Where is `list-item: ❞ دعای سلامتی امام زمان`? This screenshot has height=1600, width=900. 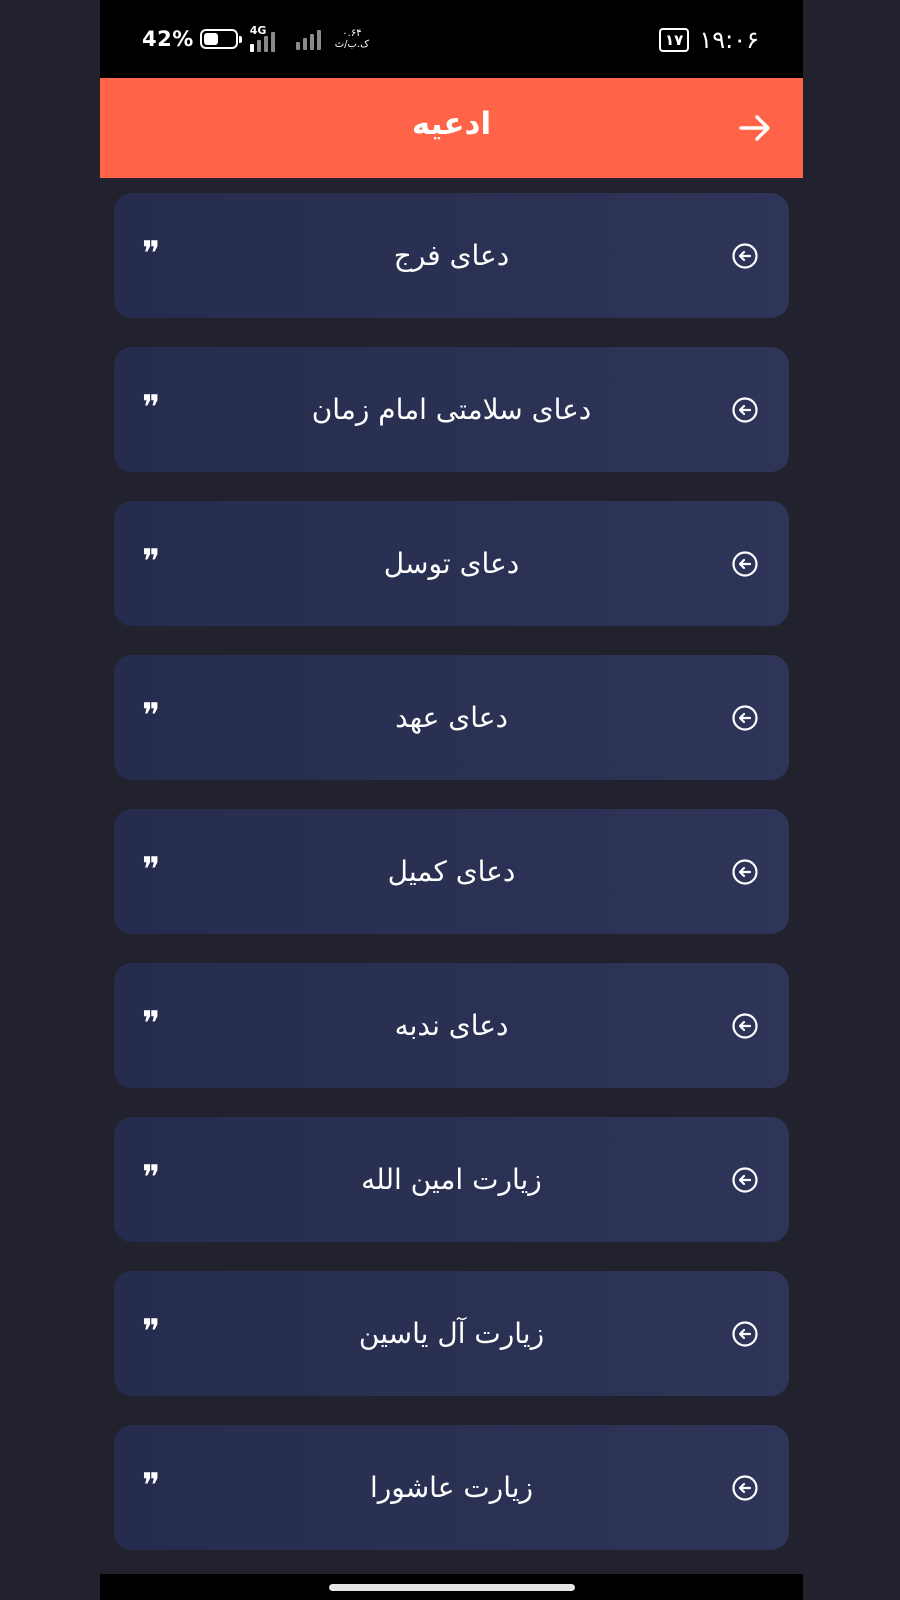 list-item: ❞ دعای سلامتی امام زمان is located at coordinates (451, 409).